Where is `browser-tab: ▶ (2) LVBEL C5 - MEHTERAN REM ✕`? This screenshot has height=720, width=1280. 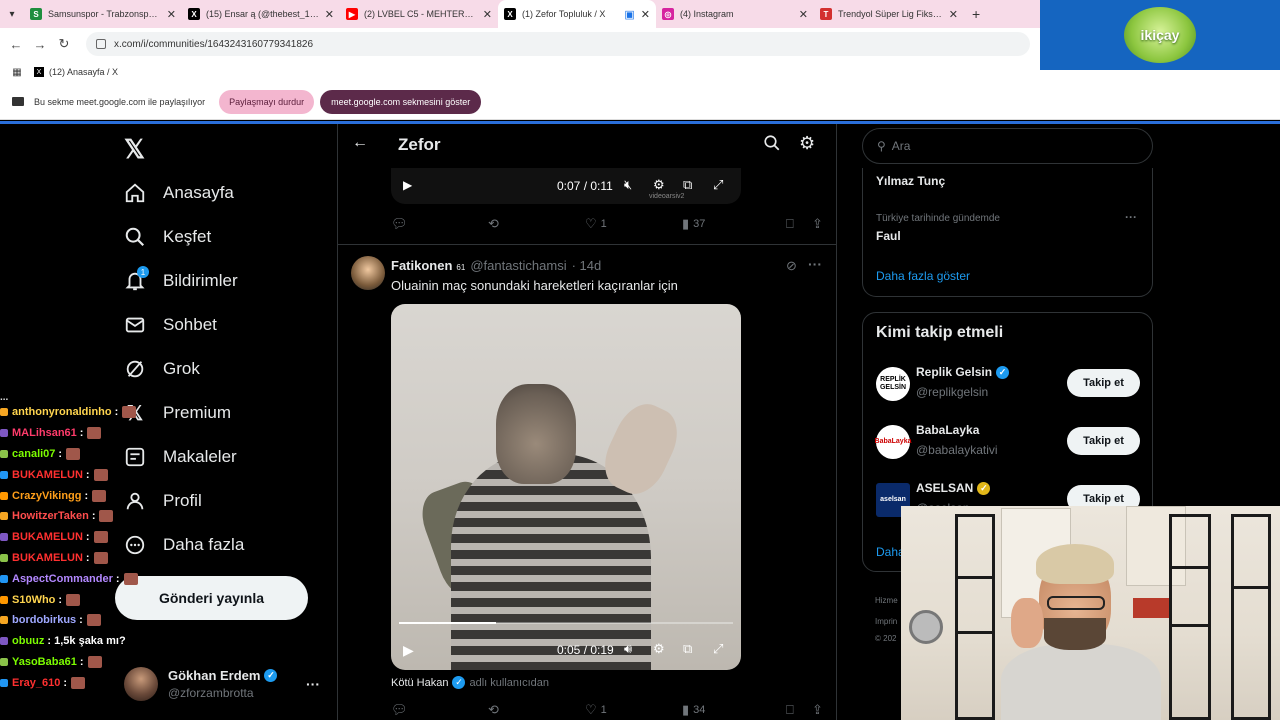 browser-tab: ▶ (2) LVBEL C5 - MEHTERAN REM ✕ is located at coordinates (419, 14).